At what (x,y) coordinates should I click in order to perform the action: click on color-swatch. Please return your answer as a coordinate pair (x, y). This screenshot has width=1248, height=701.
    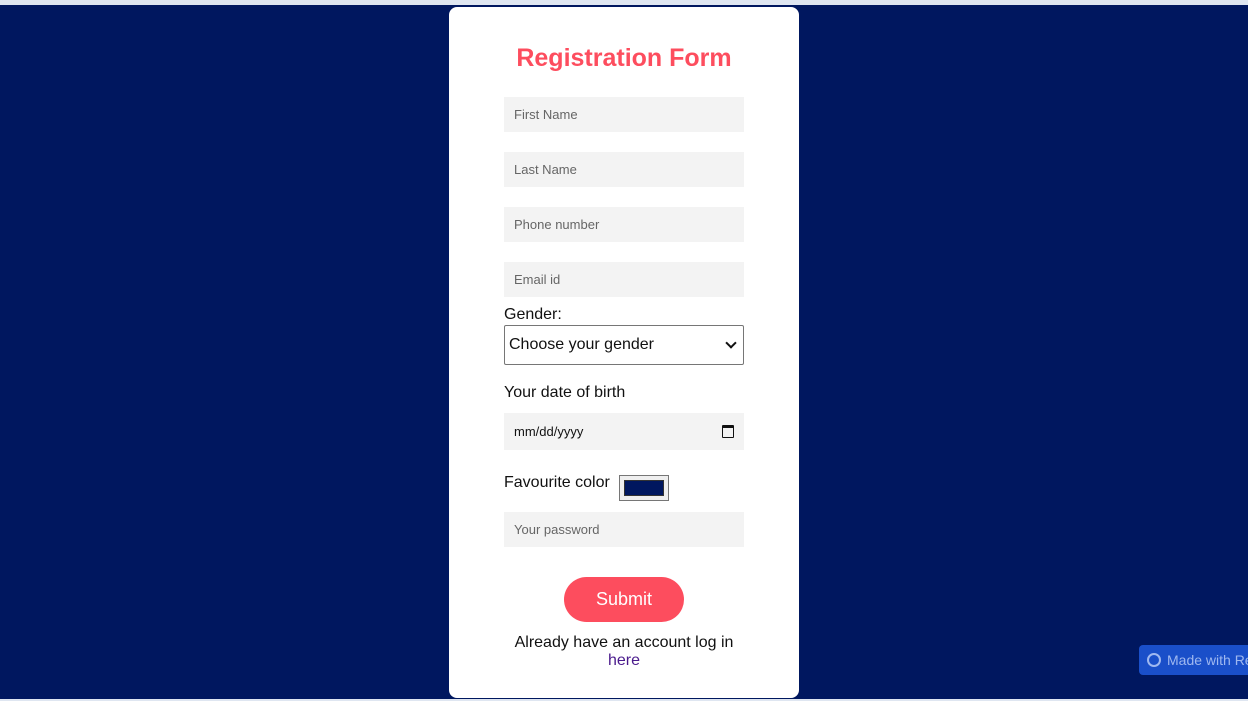
    Looking at the image, I should click on (644, 488).